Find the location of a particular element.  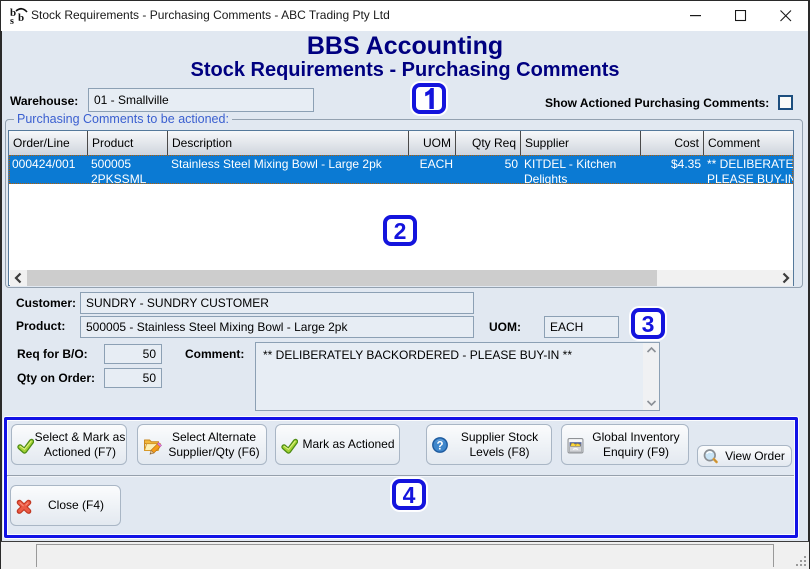

svg-text: b is located at coordinates (21, 18).